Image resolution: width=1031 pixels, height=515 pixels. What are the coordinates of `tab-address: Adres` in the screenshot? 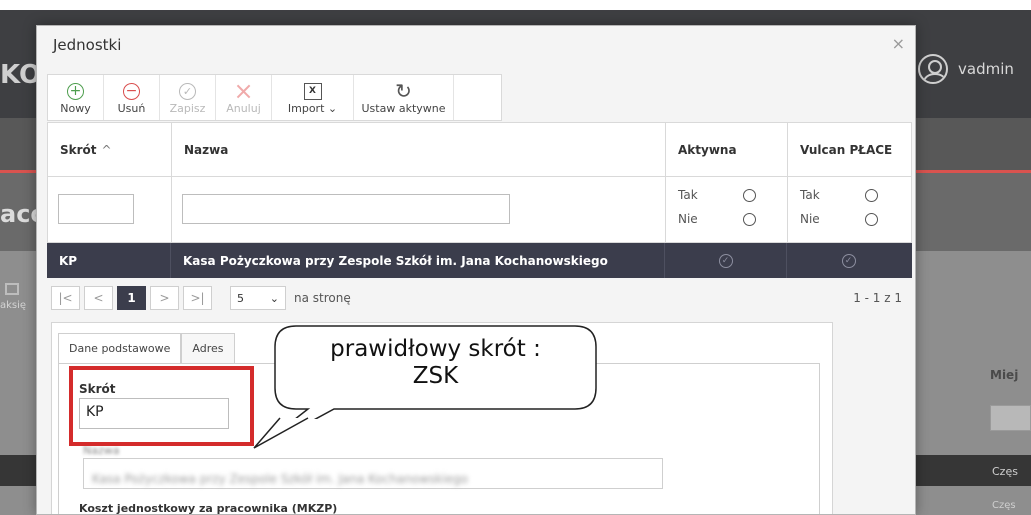 It's located at (208, 348).